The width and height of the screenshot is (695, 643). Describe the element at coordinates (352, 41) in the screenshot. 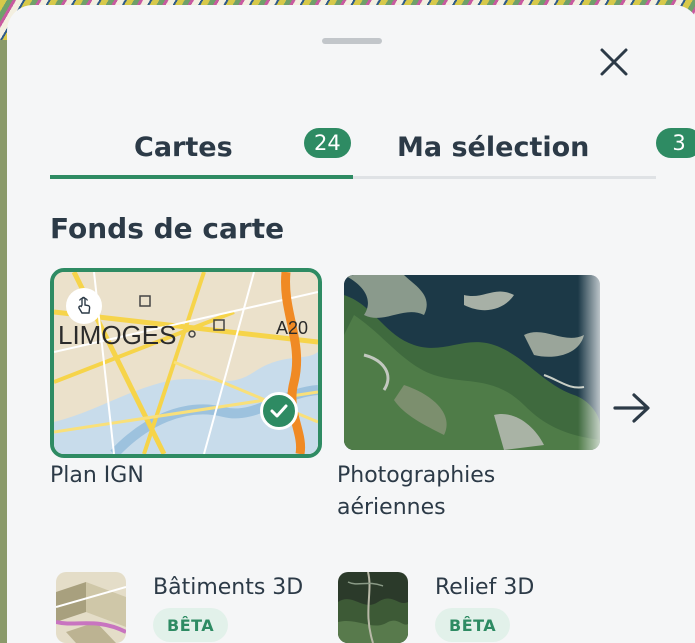

I see `drag-handle` at that location.